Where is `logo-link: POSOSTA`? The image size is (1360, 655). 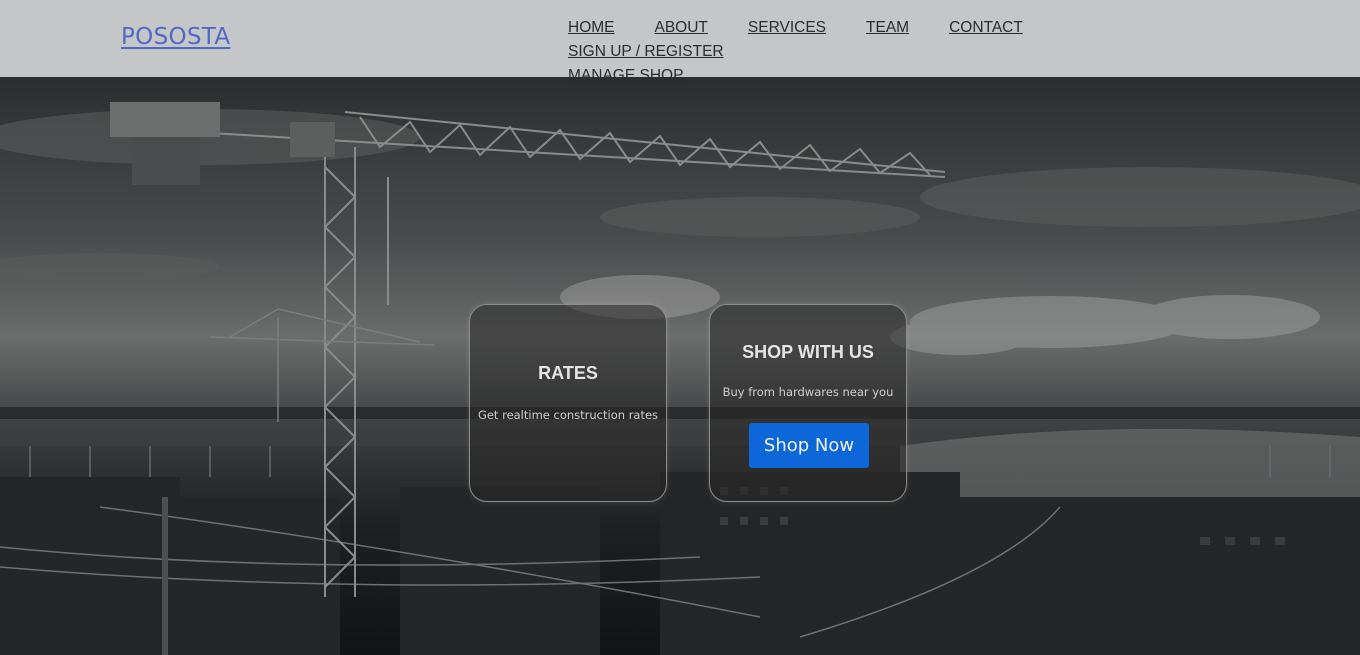 logo-link: POSOSTA is located at coordinates (175, 37).